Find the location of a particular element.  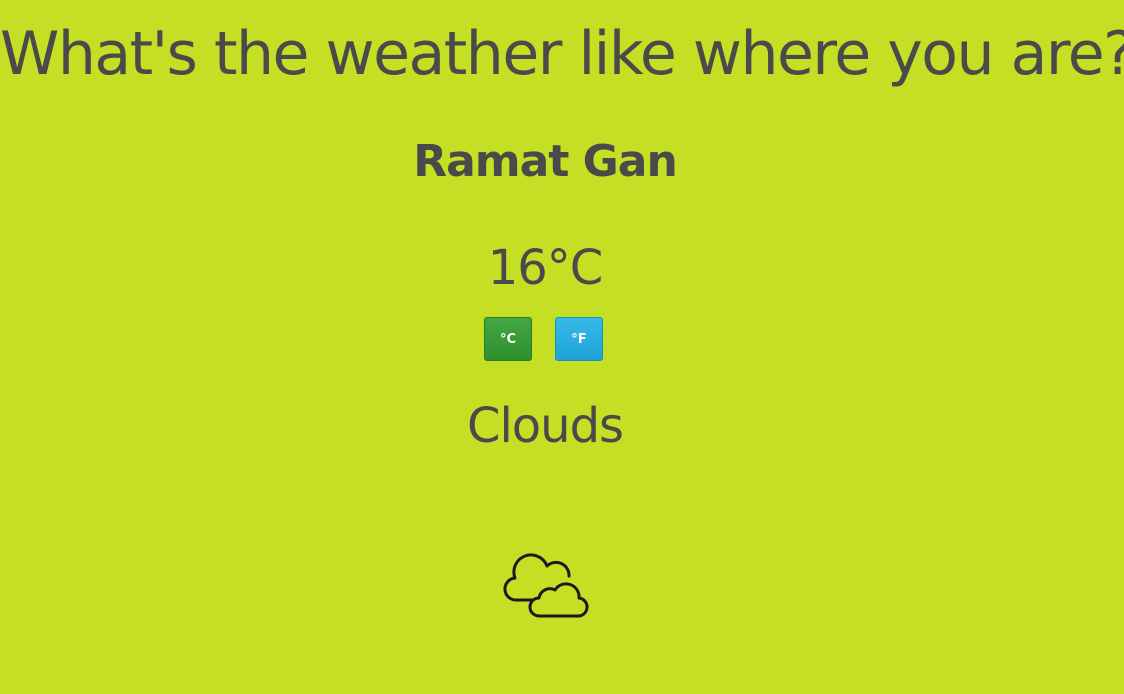

celsius-button: °C is located at coordinates (508, 339).